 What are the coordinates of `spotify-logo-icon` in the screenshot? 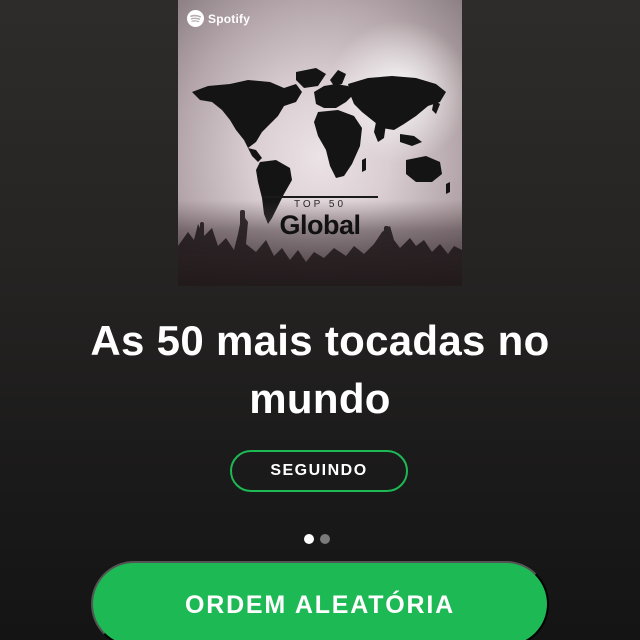 It's located at (195, 18).